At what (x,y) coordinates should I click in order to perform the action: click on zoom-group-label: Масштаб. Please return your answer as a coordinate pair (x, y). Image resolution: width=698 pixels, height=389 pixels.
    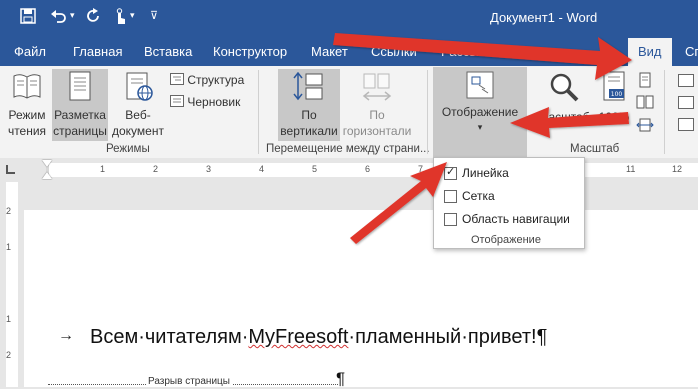
    Looking at the image, I should click on (595, 149).